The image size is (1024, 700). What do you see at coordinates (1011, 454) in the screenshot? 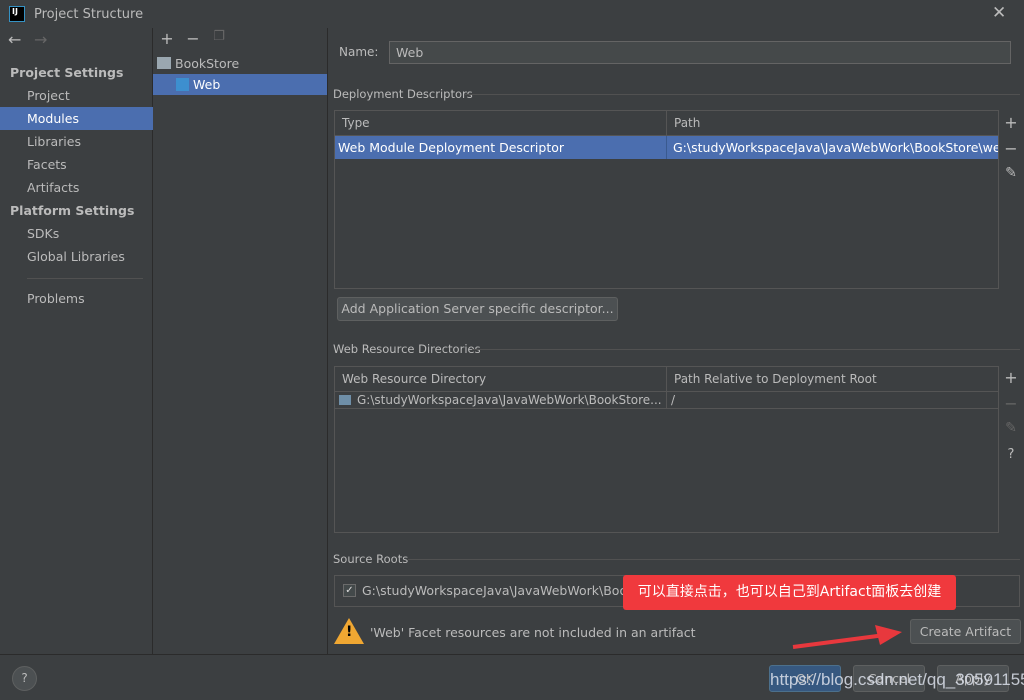
I see `help-icon: ?` at bounding box center [1011, 454].